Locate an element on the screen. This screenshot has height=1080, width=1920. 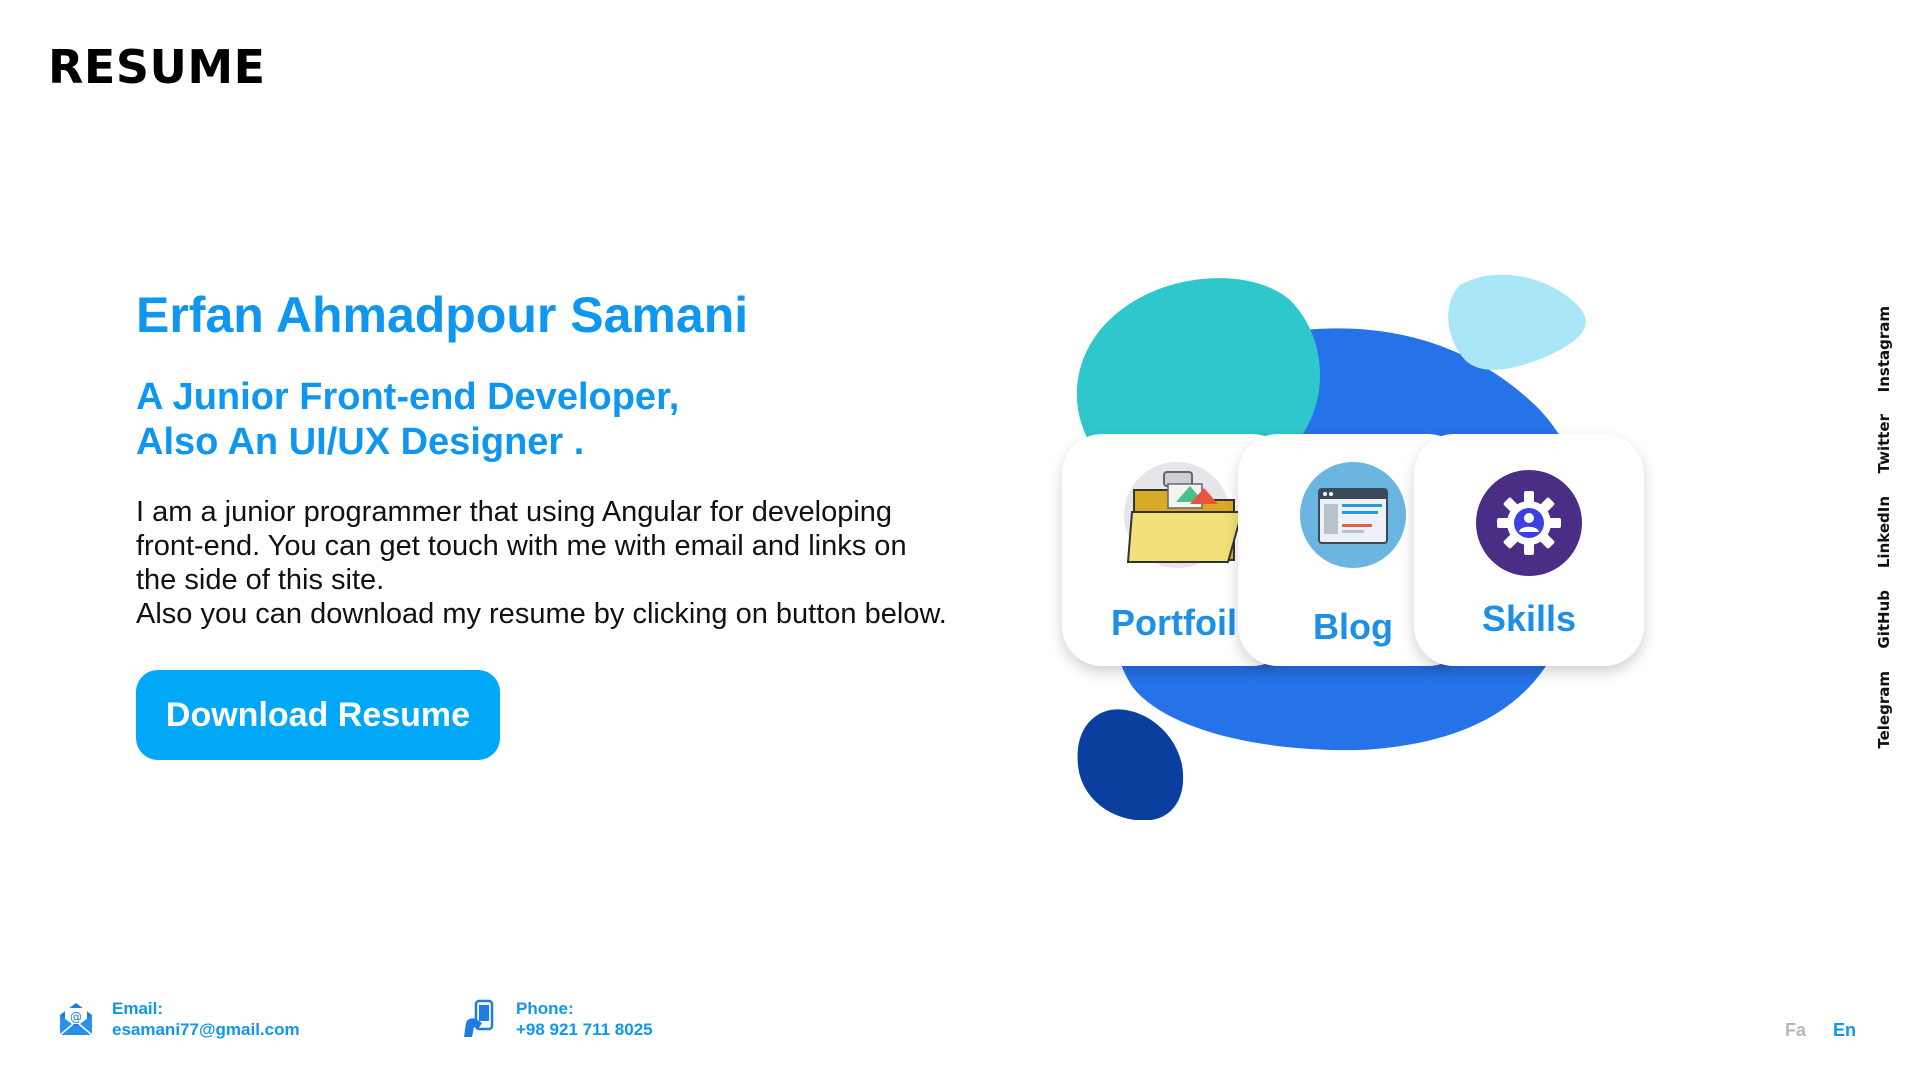
email-label: Email: is located at coordinates (138, 1008).